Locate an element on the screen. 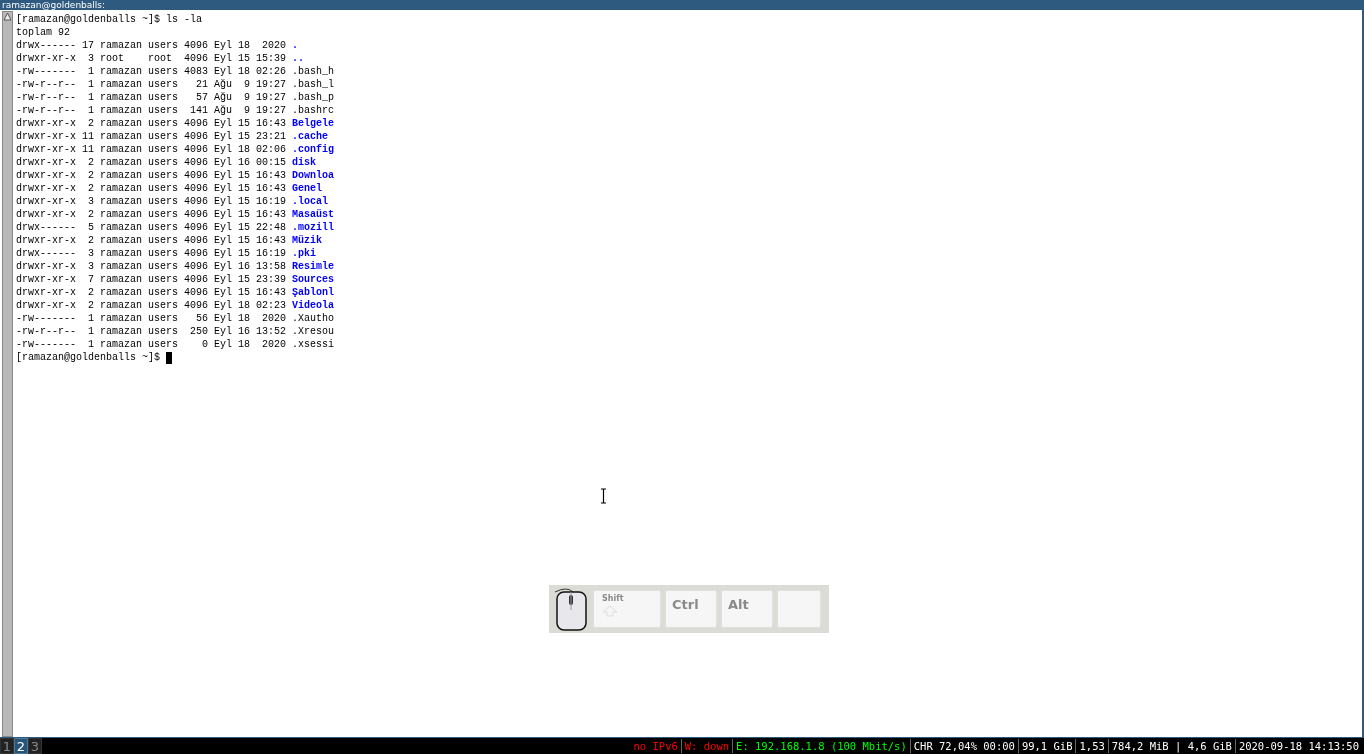 The image size is (1364, 754). listing-cell: drwx------ is located at coordinates (46, 227).